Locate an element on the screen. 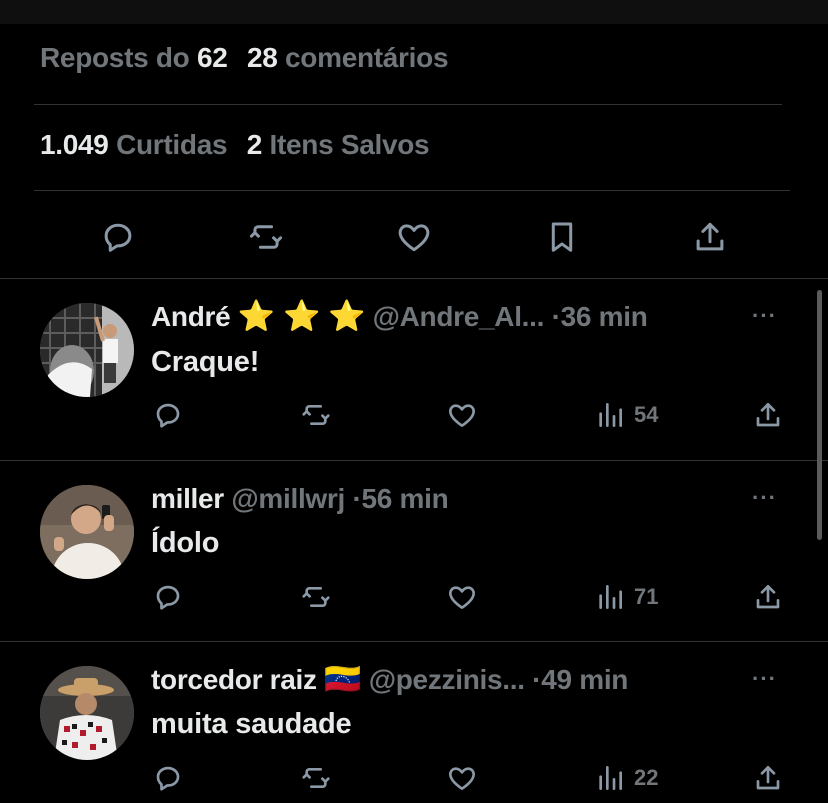 This screenshot has width=828, height=803. display-name: miller is located at coordinates (187, 498).